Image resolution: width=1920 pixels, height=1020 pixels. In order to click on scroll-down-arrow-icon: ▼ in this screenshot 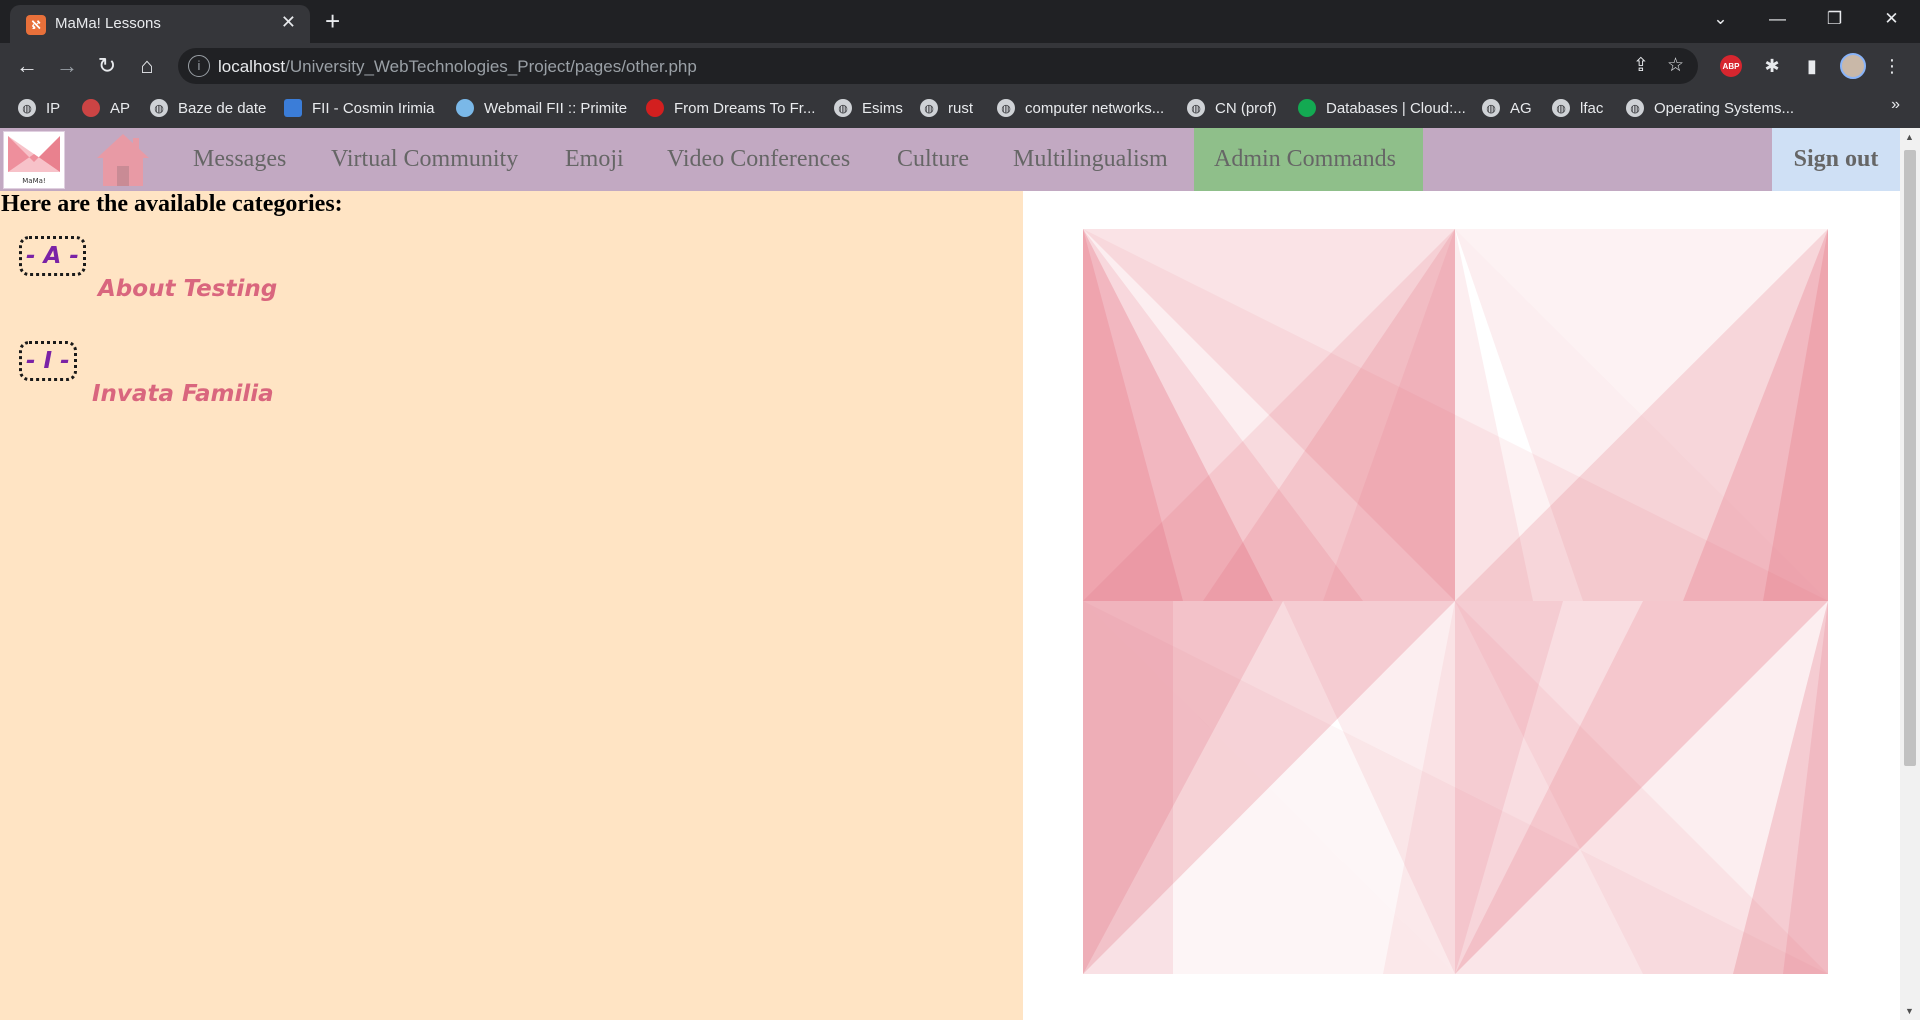, I will do `click(1909, 1011)`.